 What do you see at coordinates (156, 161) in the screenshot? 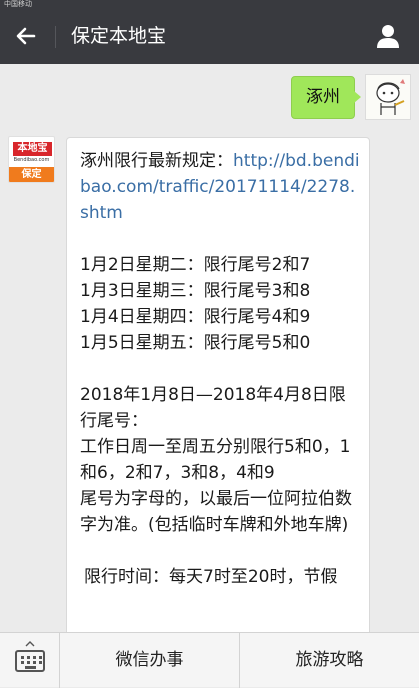
I see `message-intro: 涿州限行最新规定：` at bounding box center [156, 161].